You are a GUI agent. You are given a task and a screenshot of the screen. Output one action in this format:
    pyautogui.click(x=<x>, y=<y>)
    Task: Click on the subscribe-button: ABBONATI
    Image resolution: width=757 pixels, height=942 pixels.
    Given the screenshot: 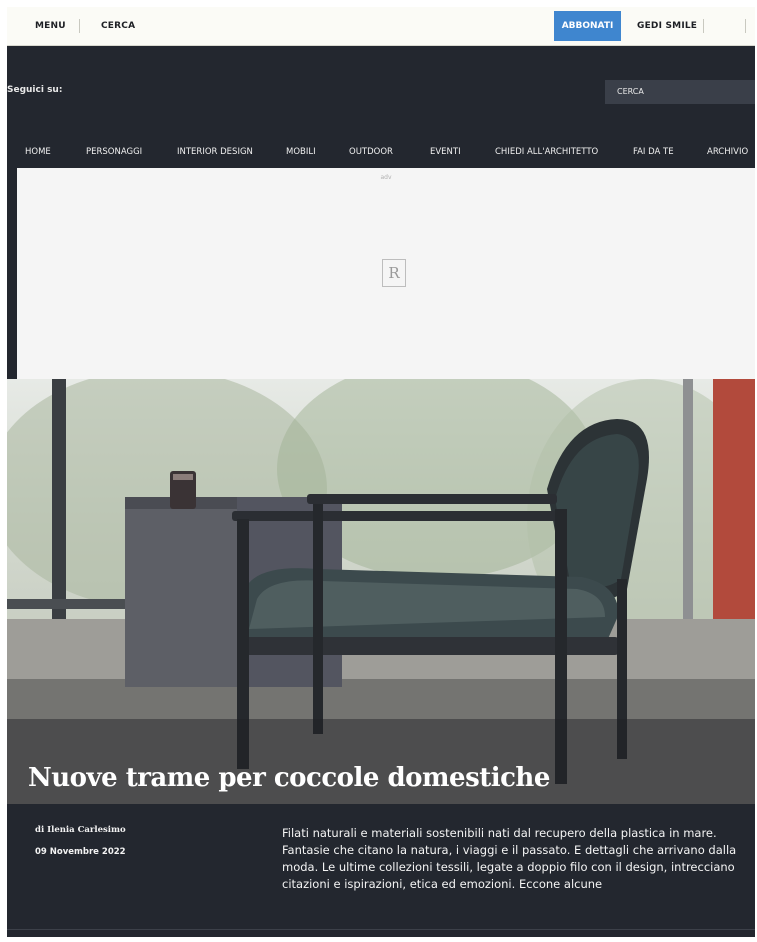 What is the action you would take?
    pyautogui.click(x=587, y=26)
    